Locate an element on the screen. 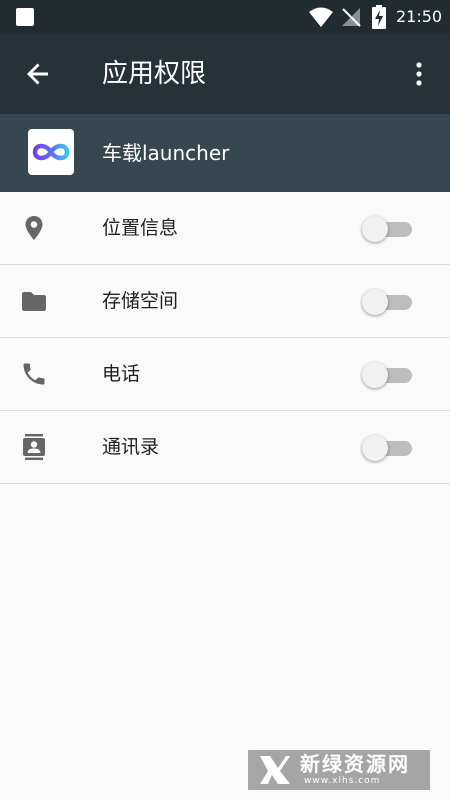  location-icon is located at coordinates (34, 228).